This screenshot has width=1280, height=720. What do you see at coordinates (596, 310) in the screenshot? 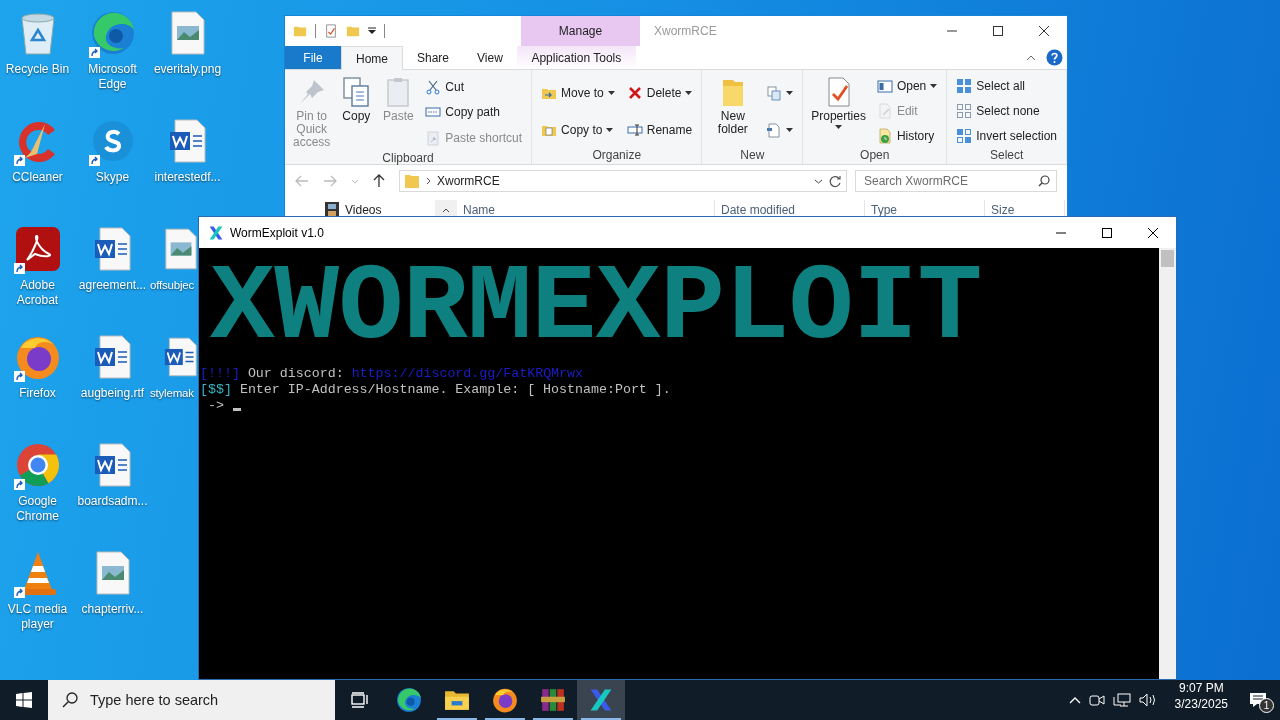
I see `banner-title: XWORMEXPLOIT` at bounding box center [596, 310].